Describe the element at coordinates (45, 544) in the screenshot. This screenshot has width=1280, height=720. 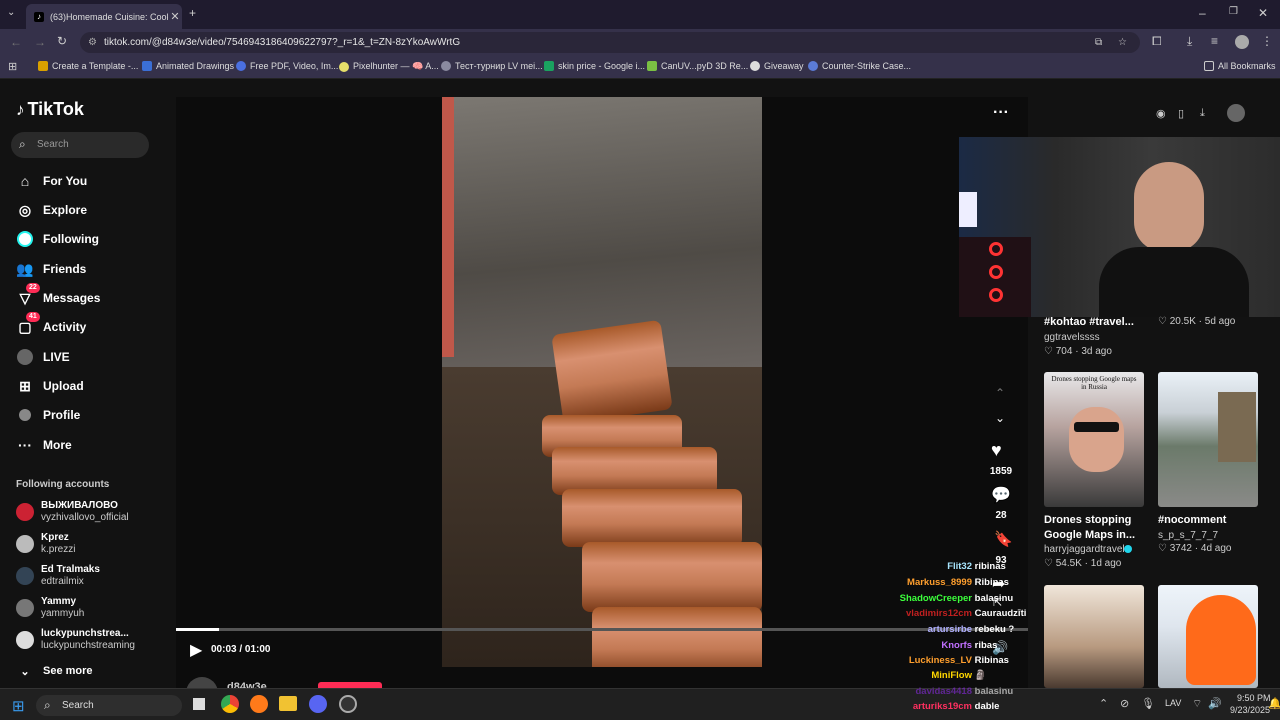
I see `following-account: Kprez k.prezzi` at that location.